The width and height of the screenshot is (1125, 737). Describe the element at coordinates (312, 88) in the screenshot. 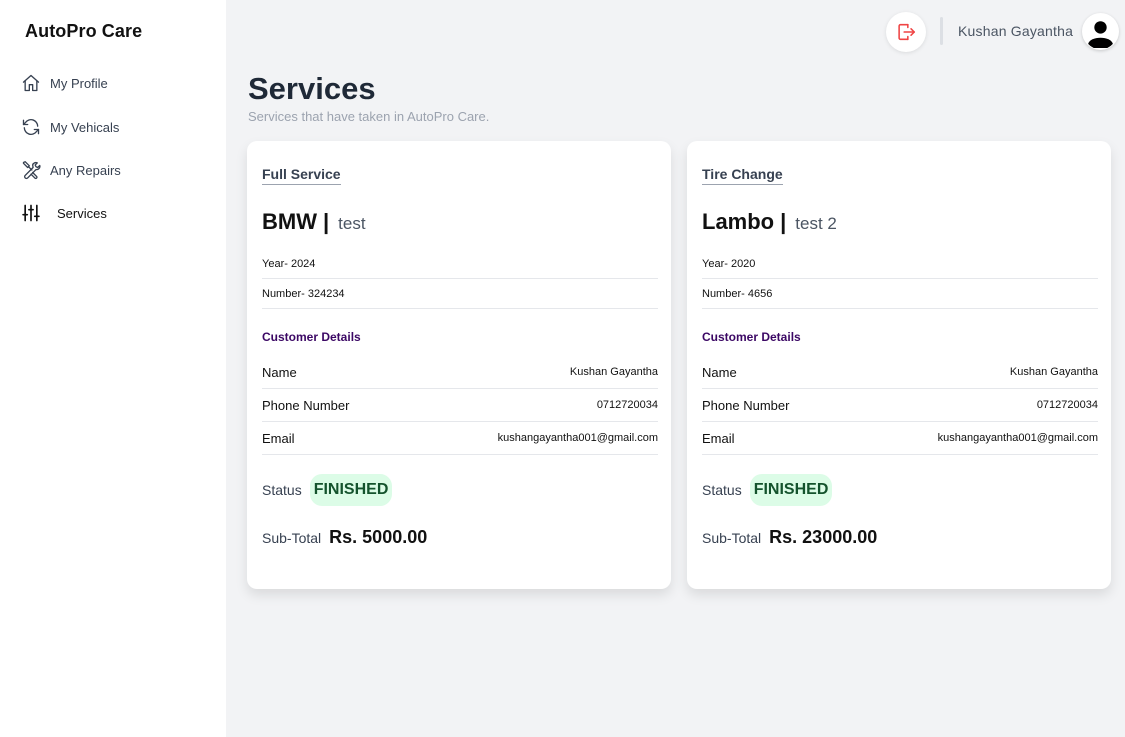

I see `page-title: Services` at that location.